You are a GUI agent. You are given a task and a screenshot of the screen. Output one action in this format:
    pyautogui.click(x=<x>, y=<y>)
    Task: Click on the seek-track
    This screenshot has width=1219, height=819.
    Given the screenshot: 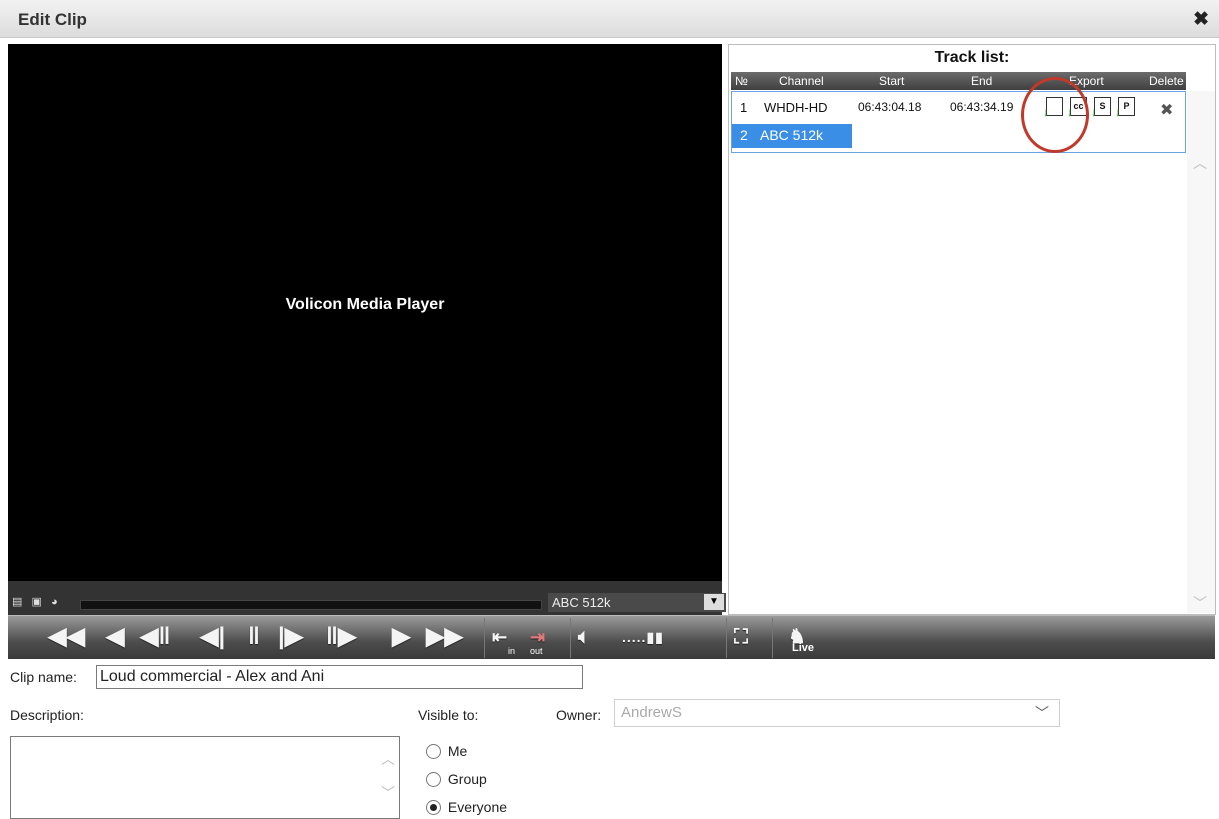 What is the action you would take?
    pyautogui.click(x=311, y=605)
    